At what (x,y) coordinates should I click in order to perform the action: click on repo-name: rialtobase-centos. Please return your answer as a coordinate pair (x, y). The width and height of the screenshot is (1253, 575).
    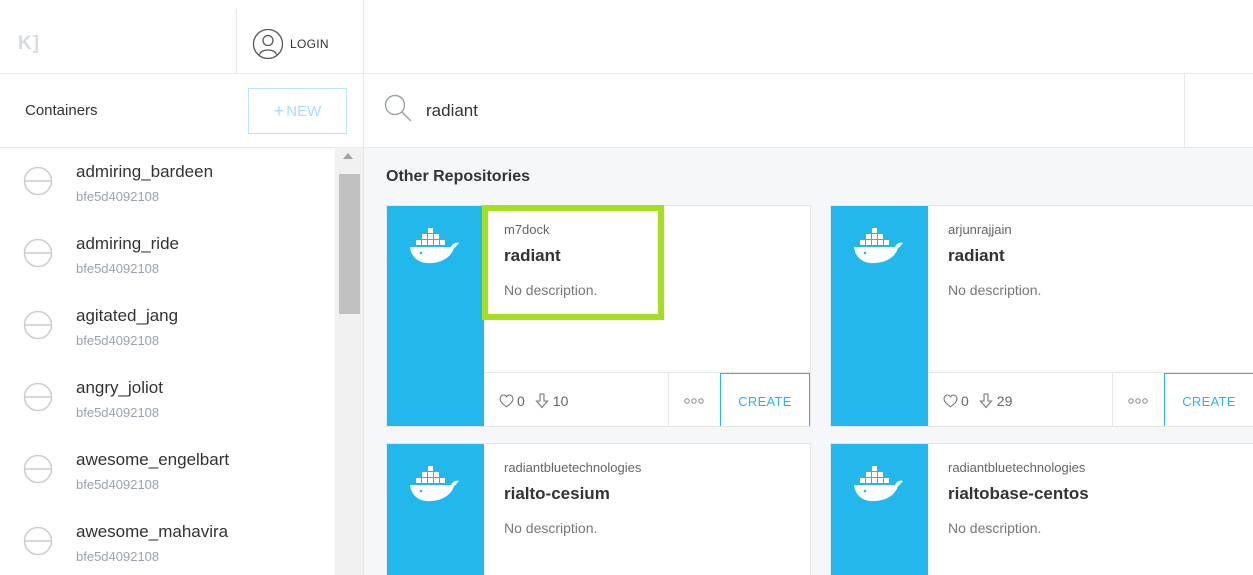
    Looking at the image, I should click on (1018, 493).